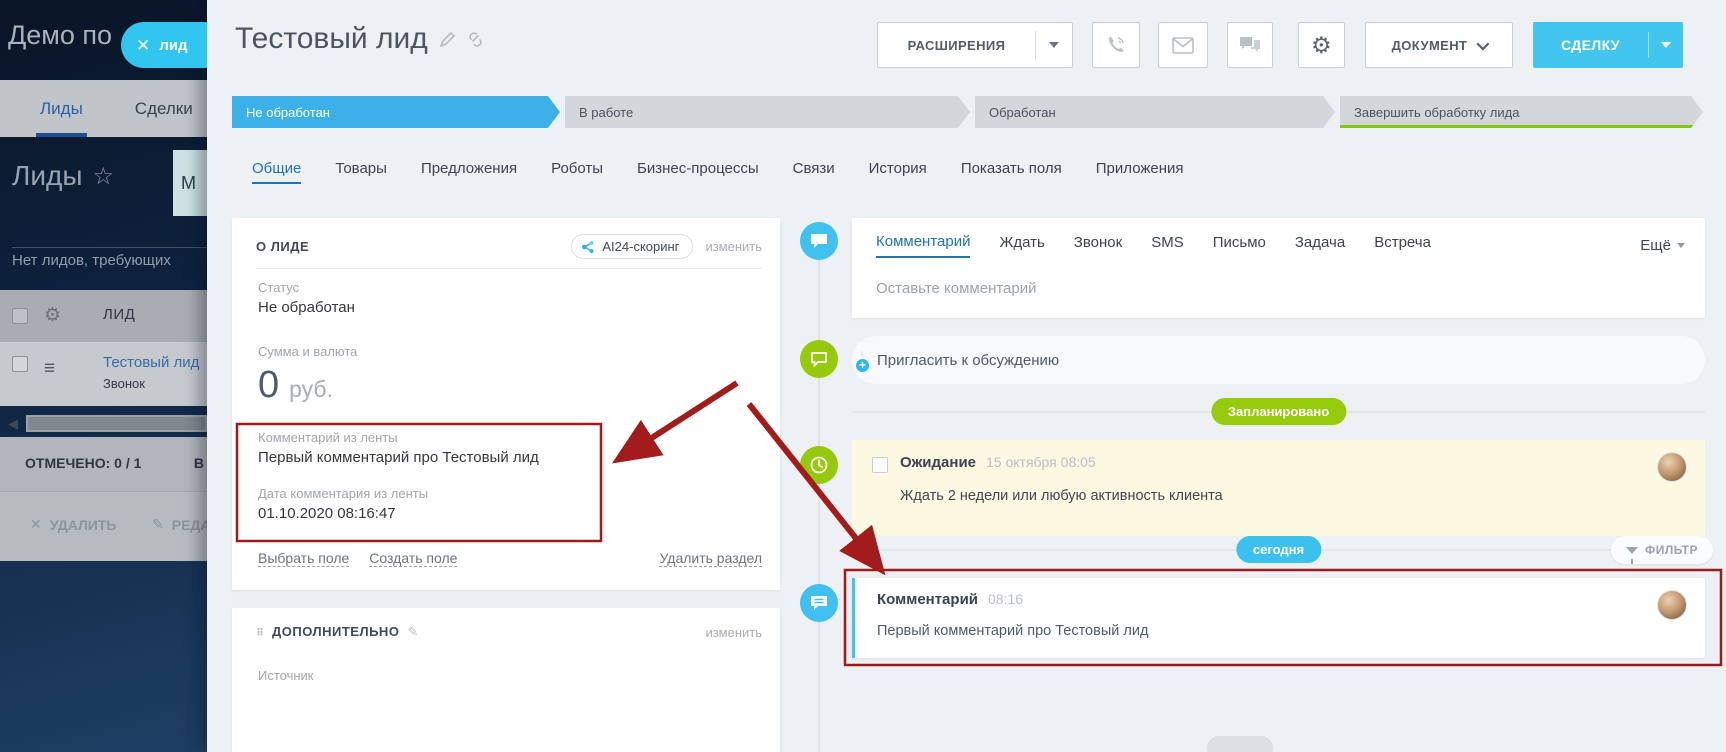 The height and width of the screenshot is (752, 1726). What do you see at coordinates (398, 457) in the screenshot?
I see `feed-comment-value: Первый комментарий про Тестовый лид` at bounding box center [398, 457].